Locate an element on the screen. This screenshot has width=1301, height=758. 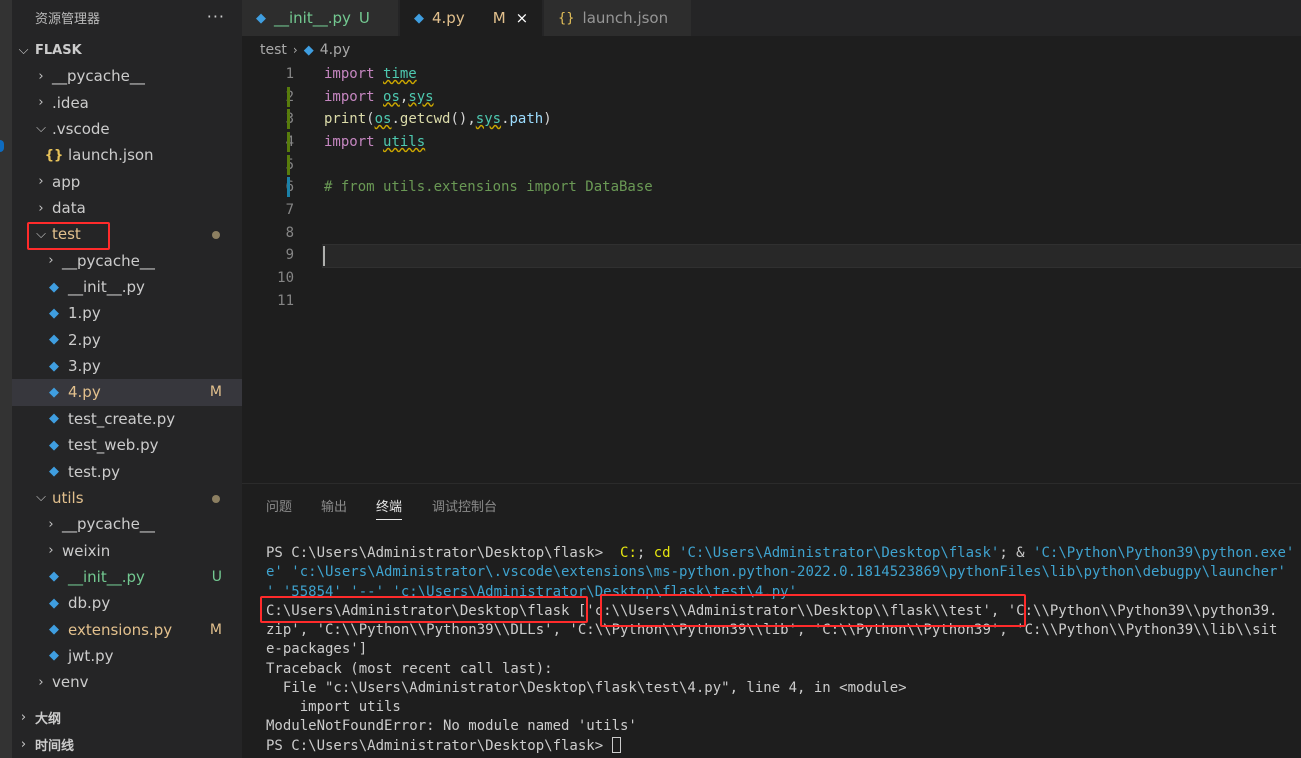
code-token: # from utils.extensions import DataBase is located at coordinates (488, 187).